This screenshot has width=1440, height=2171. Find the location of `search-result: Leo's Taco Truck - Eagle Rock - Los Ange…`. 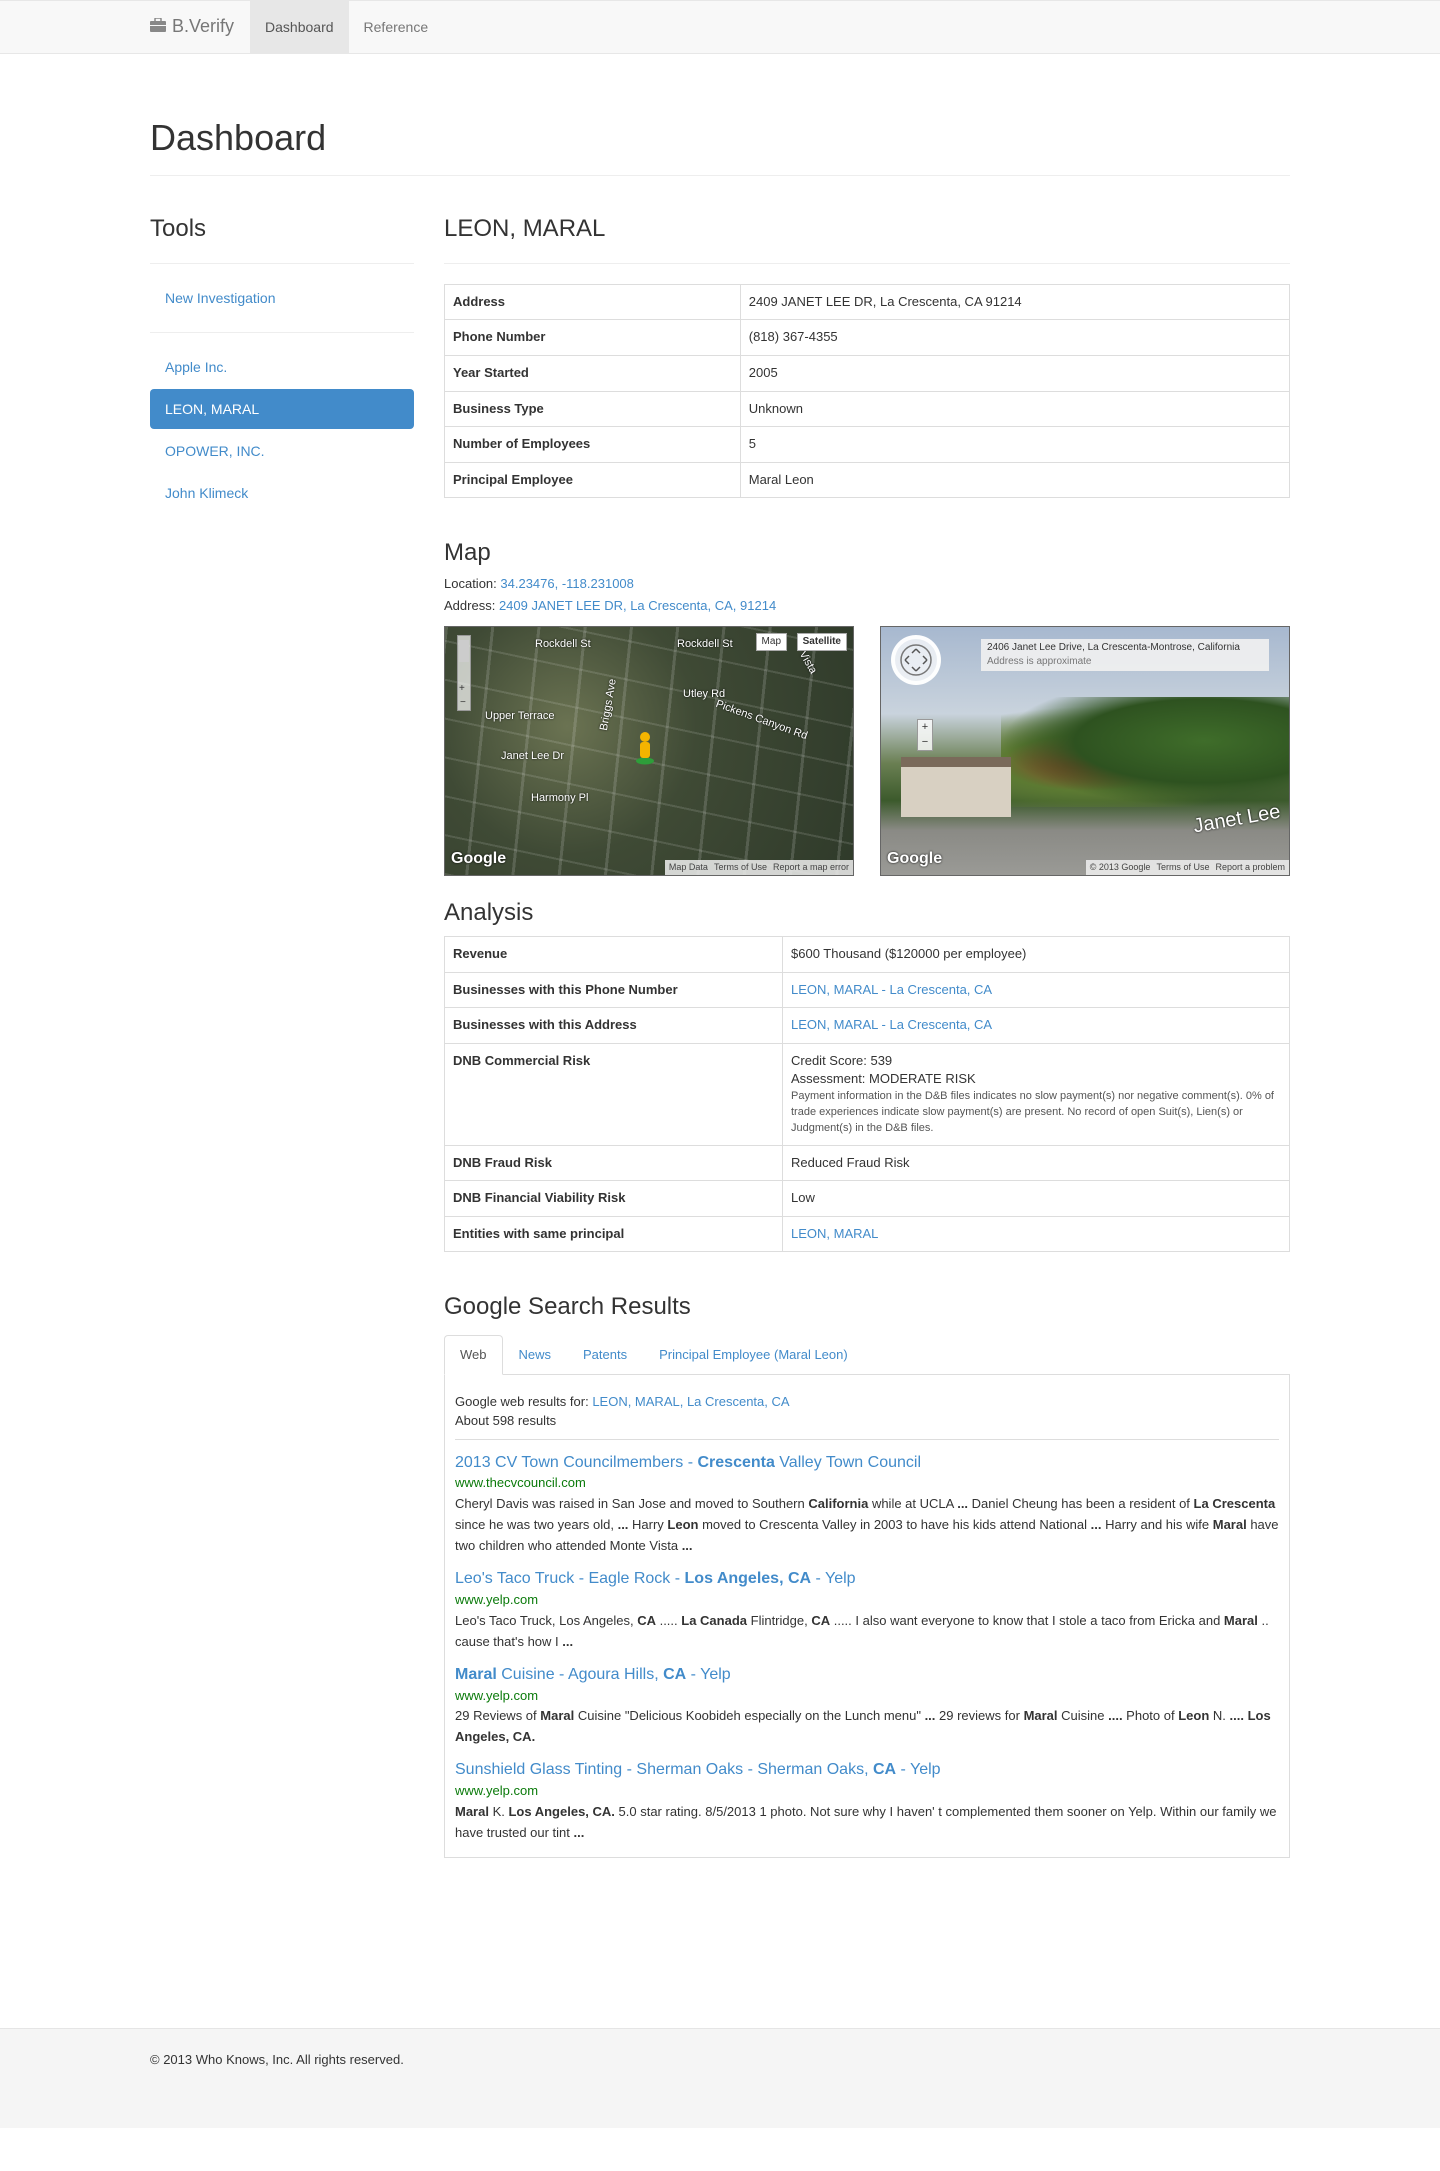

search-result: Leo's Taco Truck - Eagle Rock - Los Ange… is located at coordinates (867, 1610).